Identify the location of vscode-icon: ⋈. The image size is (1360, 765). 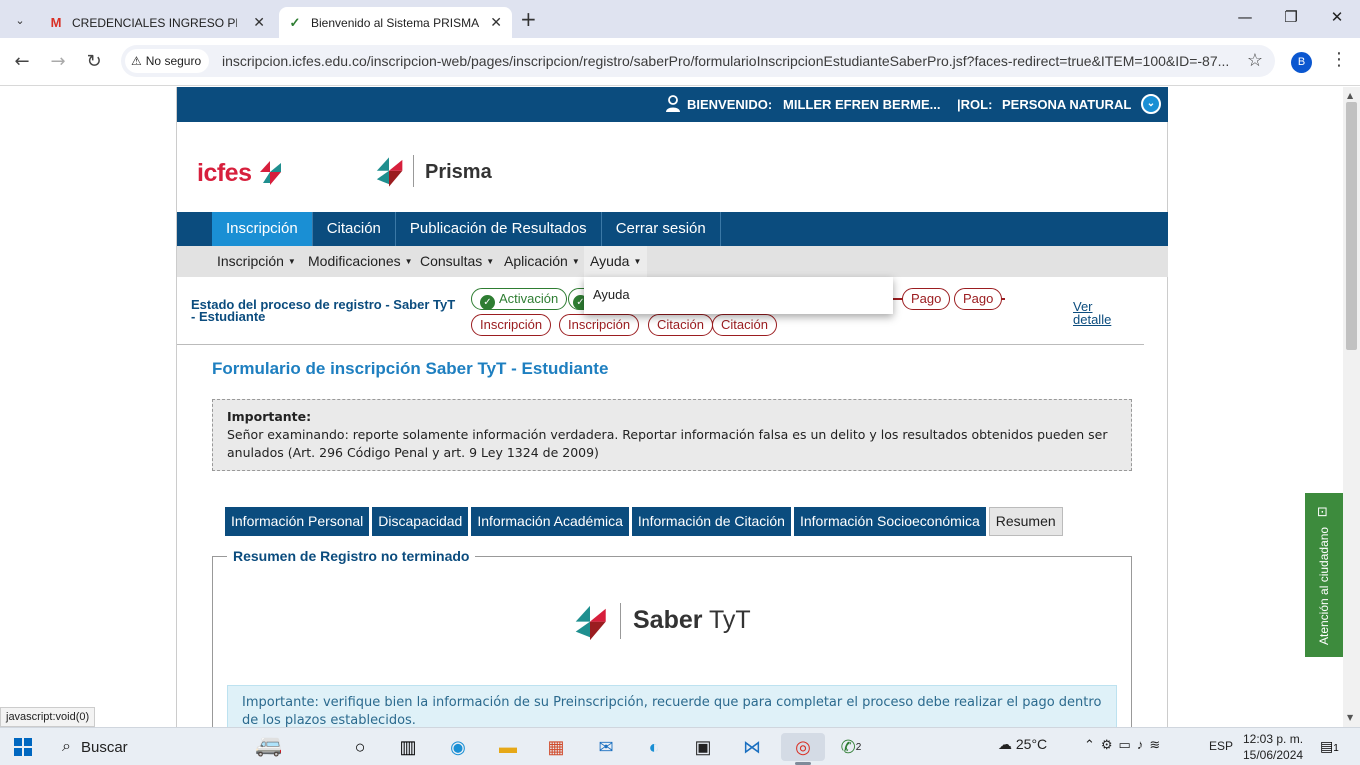
(752, 747).